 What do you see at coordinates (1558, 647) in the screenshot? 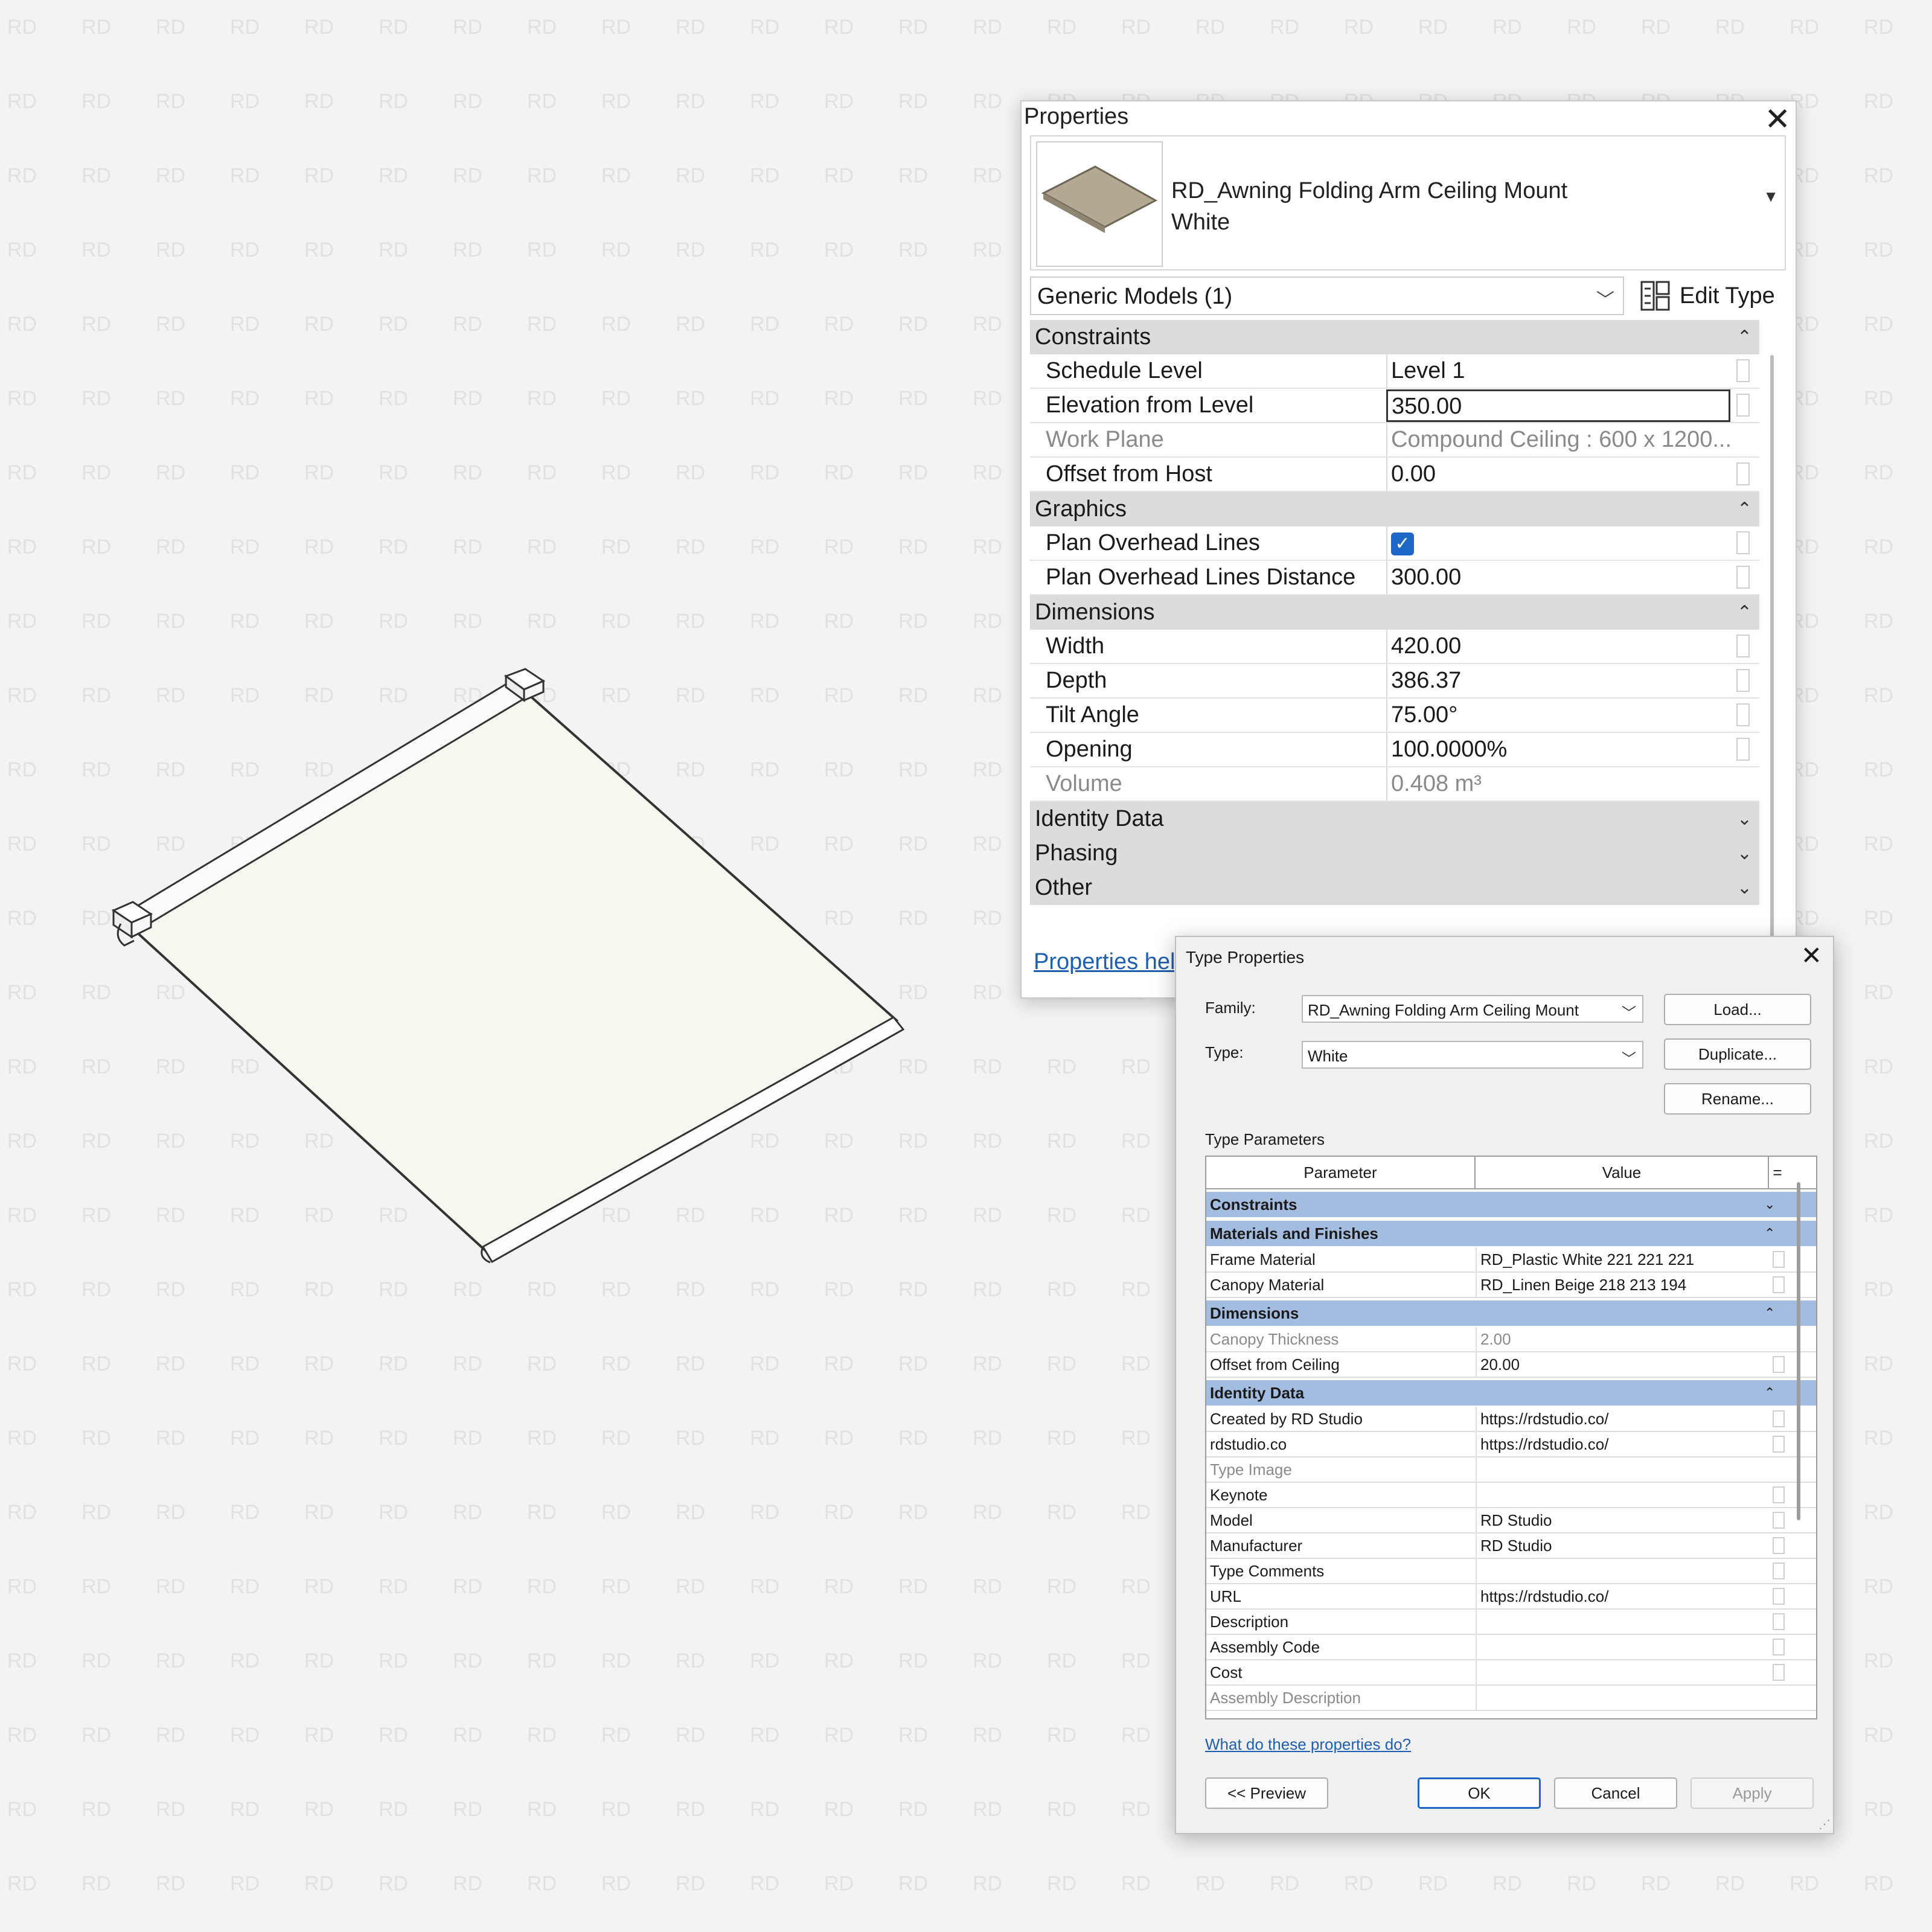
I see `property-value: 420.00` at bounding box center [1558, 647].